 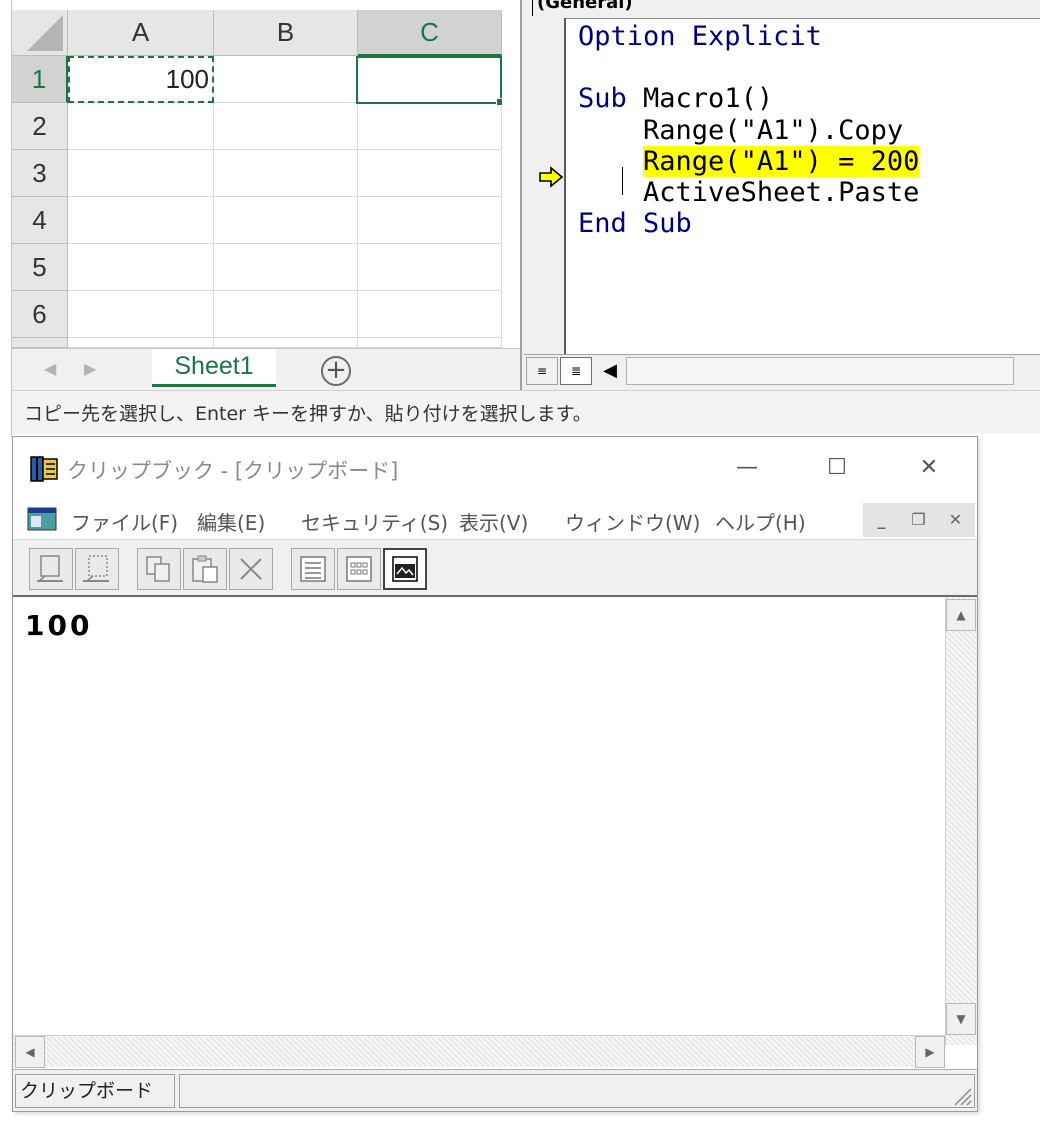 I want to click on code-line-5: Range("A1") = 200, so click(x=749, y=161).